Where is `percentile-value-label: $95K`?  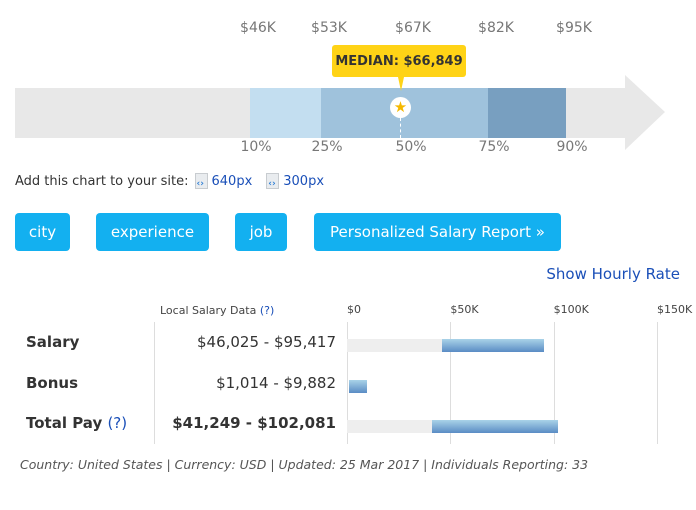
percentile-value-label: $95K is located at coordinates (574, 28).